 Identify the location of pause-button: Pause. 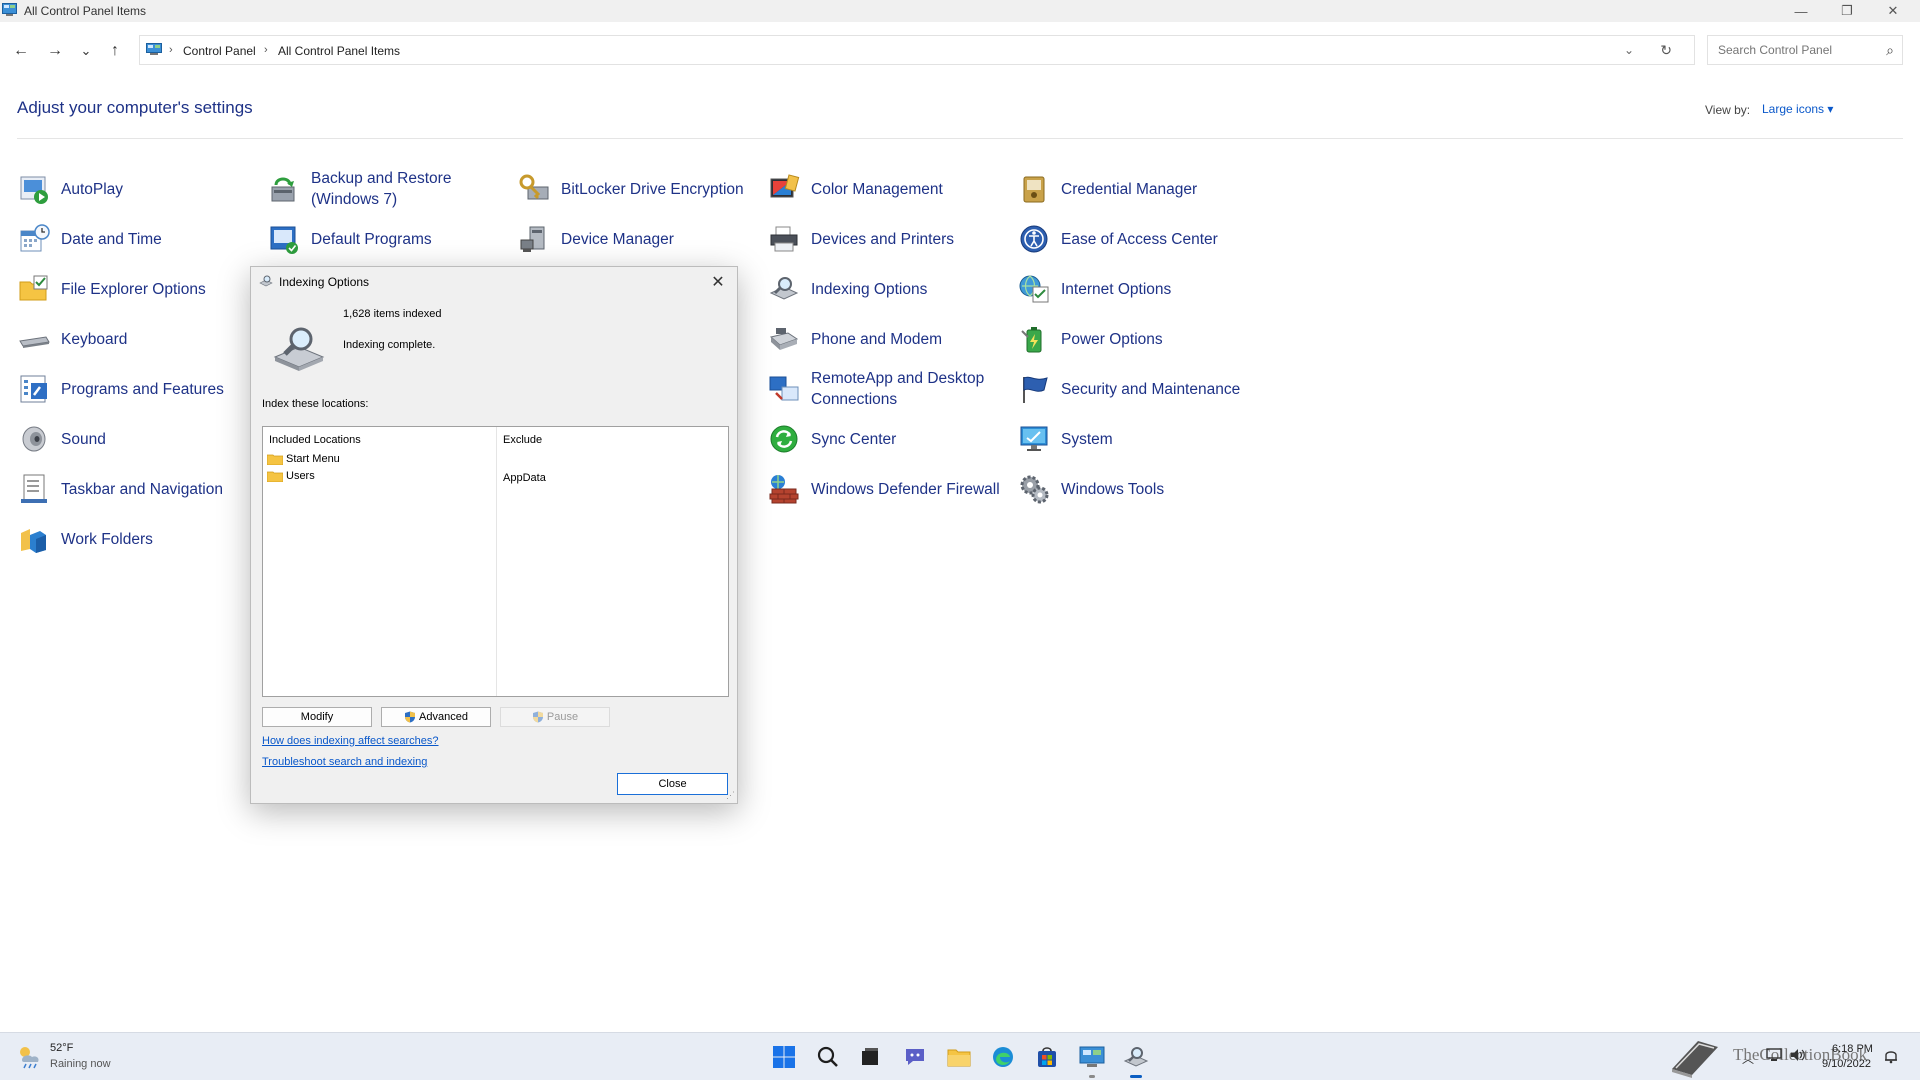
(555, 717).